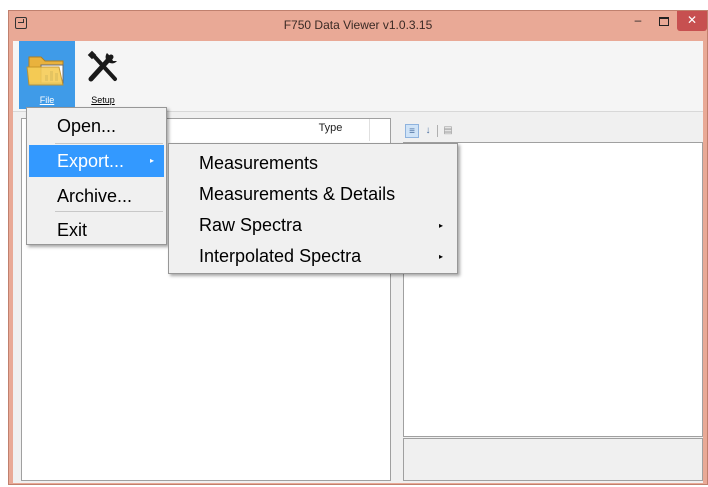 The width and height of the screenshot is (708, 487). I want to click on file-button: File, so click(47, 75).